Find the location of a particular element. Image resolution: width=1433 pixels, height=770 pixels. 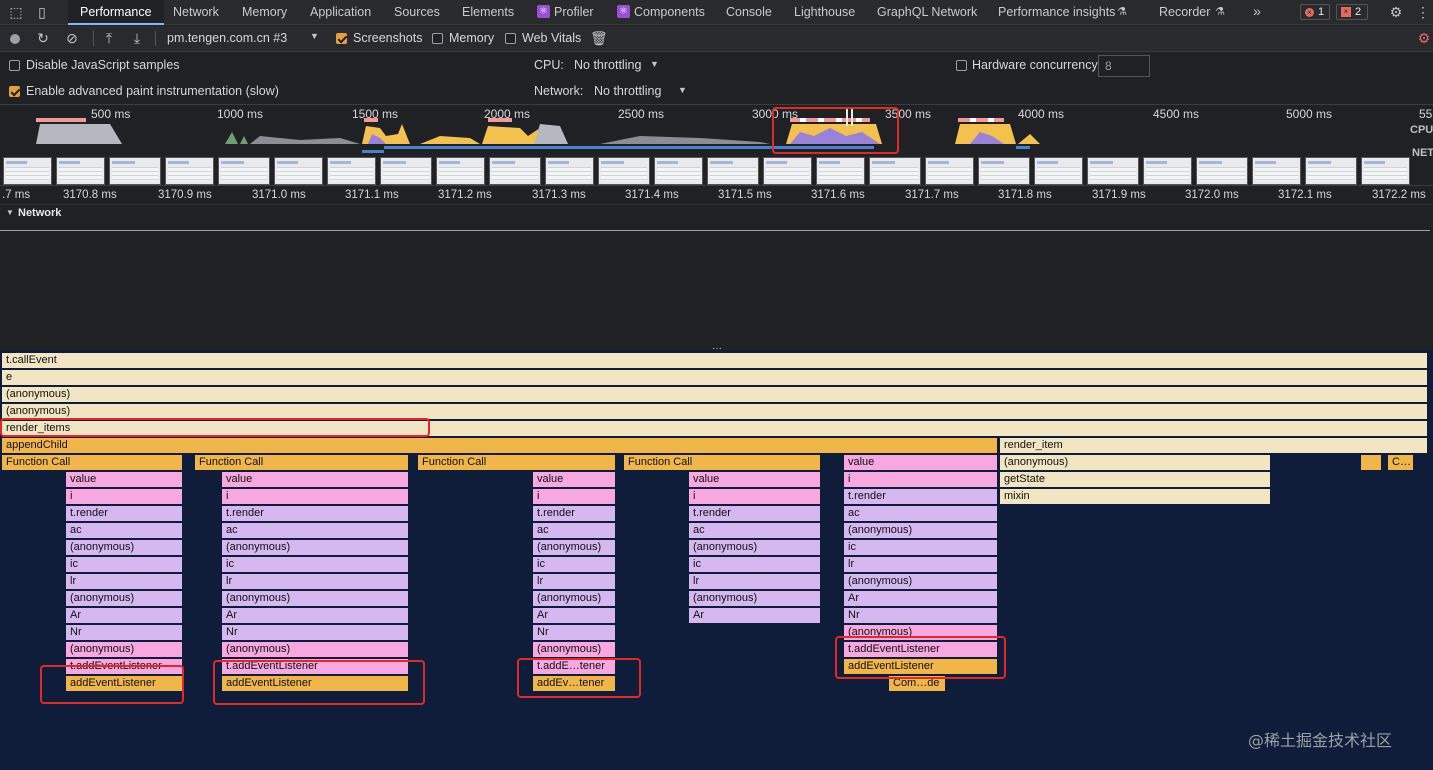

tab-lighthouse: Lighthouse is located at coordinates (824, 12).